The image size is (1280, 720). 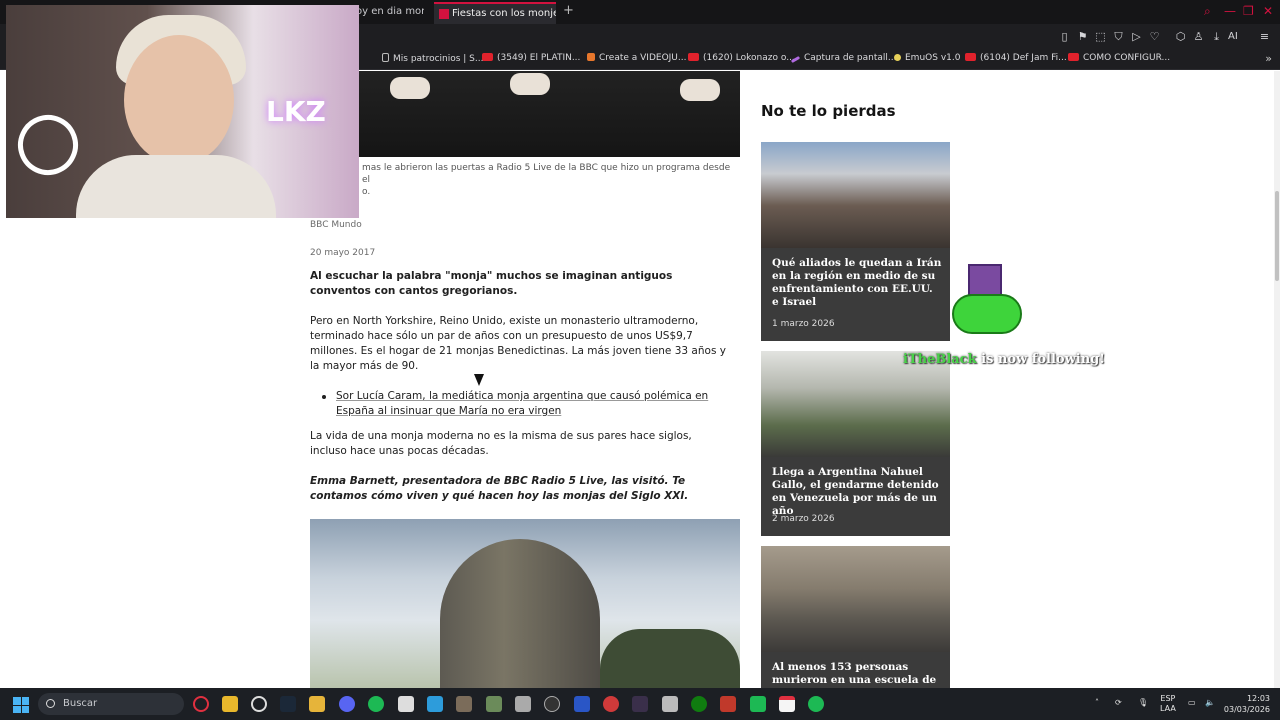 I want to click on screenshot-icon: ⬚, so click(x=1100, y=36).